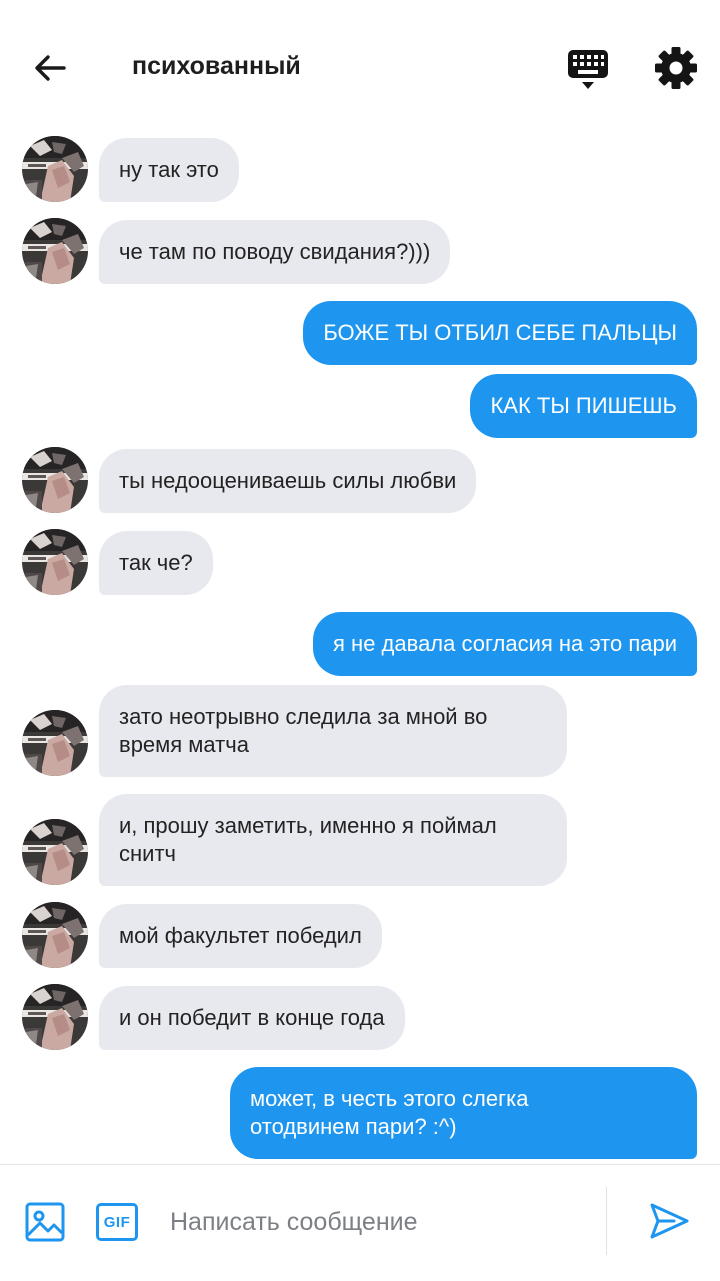  I want to click on back-arrow-icon, so click(50, 68).